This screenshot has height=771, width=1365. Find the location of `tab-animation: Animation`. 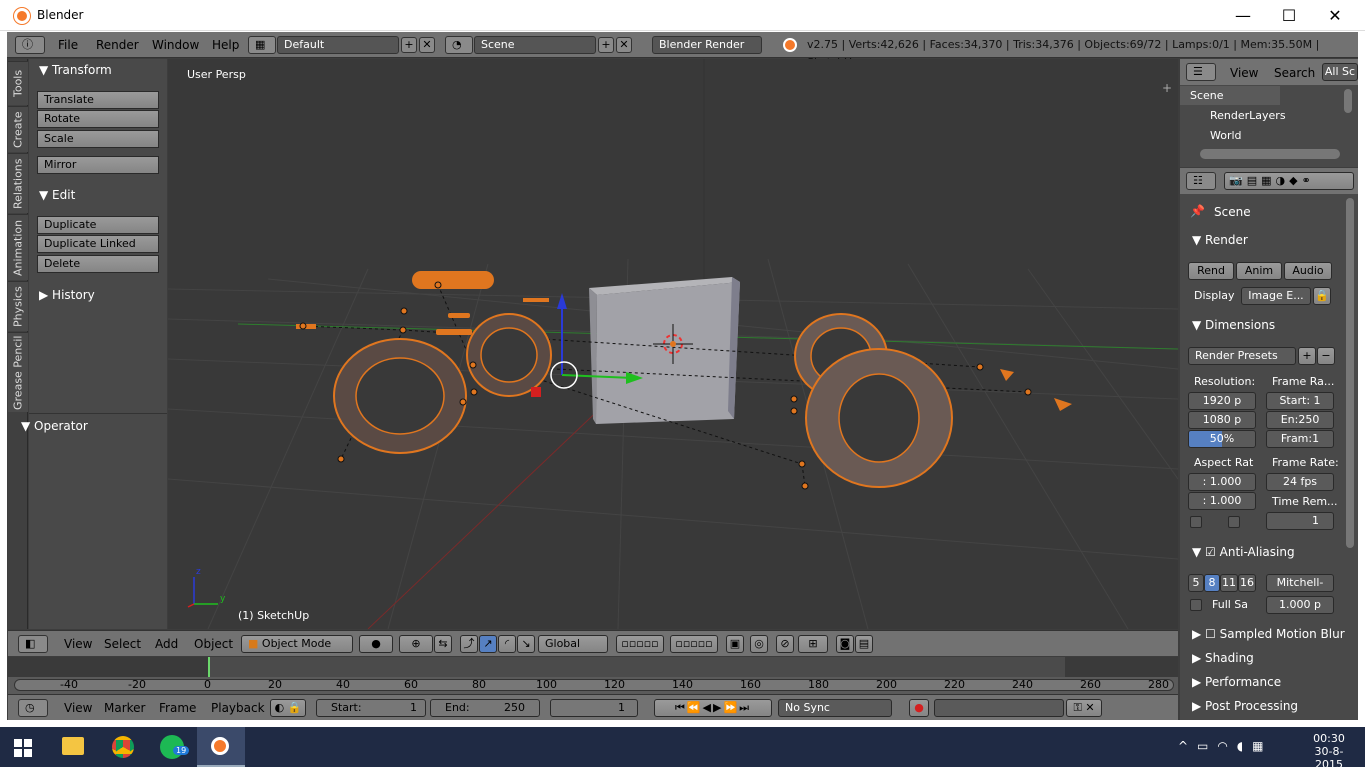

tab-animation: Animation is located at coordinates (18, 247).